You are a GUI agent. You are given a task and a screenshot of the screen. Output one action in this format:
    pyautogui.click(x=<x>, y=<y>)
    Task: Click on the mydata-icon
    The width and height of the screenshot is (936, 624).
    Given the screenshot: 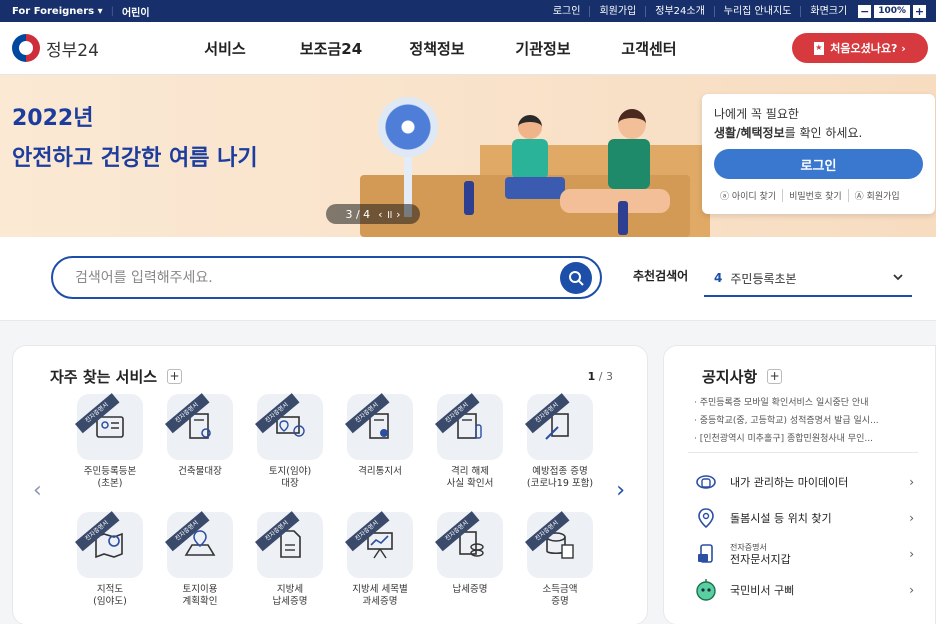 What is the action you would take?
    pyautogui.click(x=706, y=482)
    